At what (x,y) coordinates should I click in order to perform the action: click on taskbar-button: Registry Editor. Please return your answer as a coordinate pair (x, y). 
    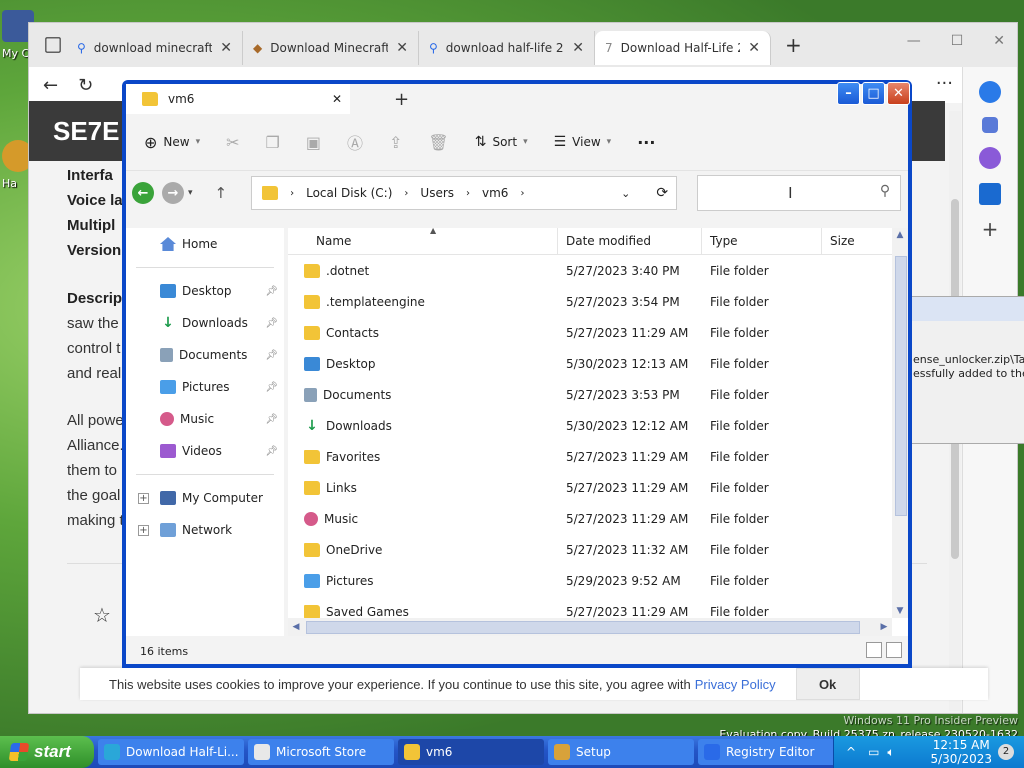
    Looking at the image, I should click on (771, 752).